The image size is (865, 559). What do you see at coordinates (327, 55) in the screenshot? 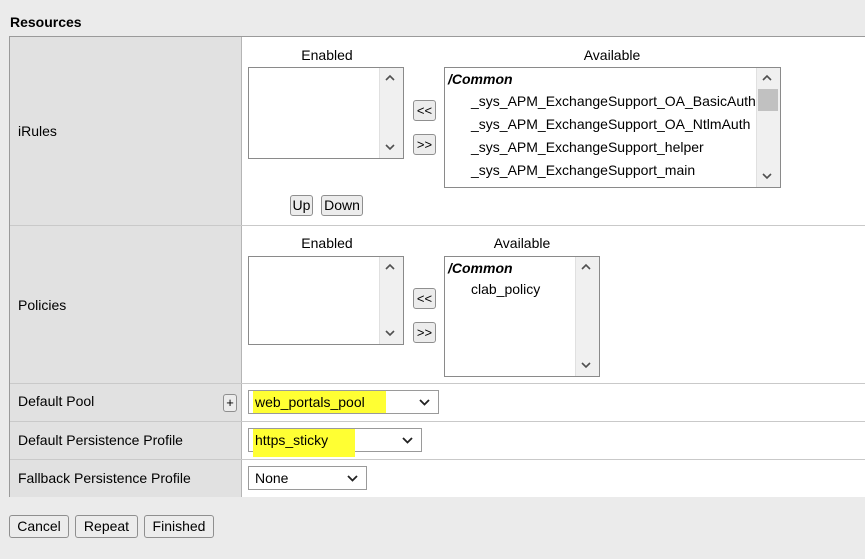
I see `irules-enabled-header: Enabled` at bounding box center [327, 55].